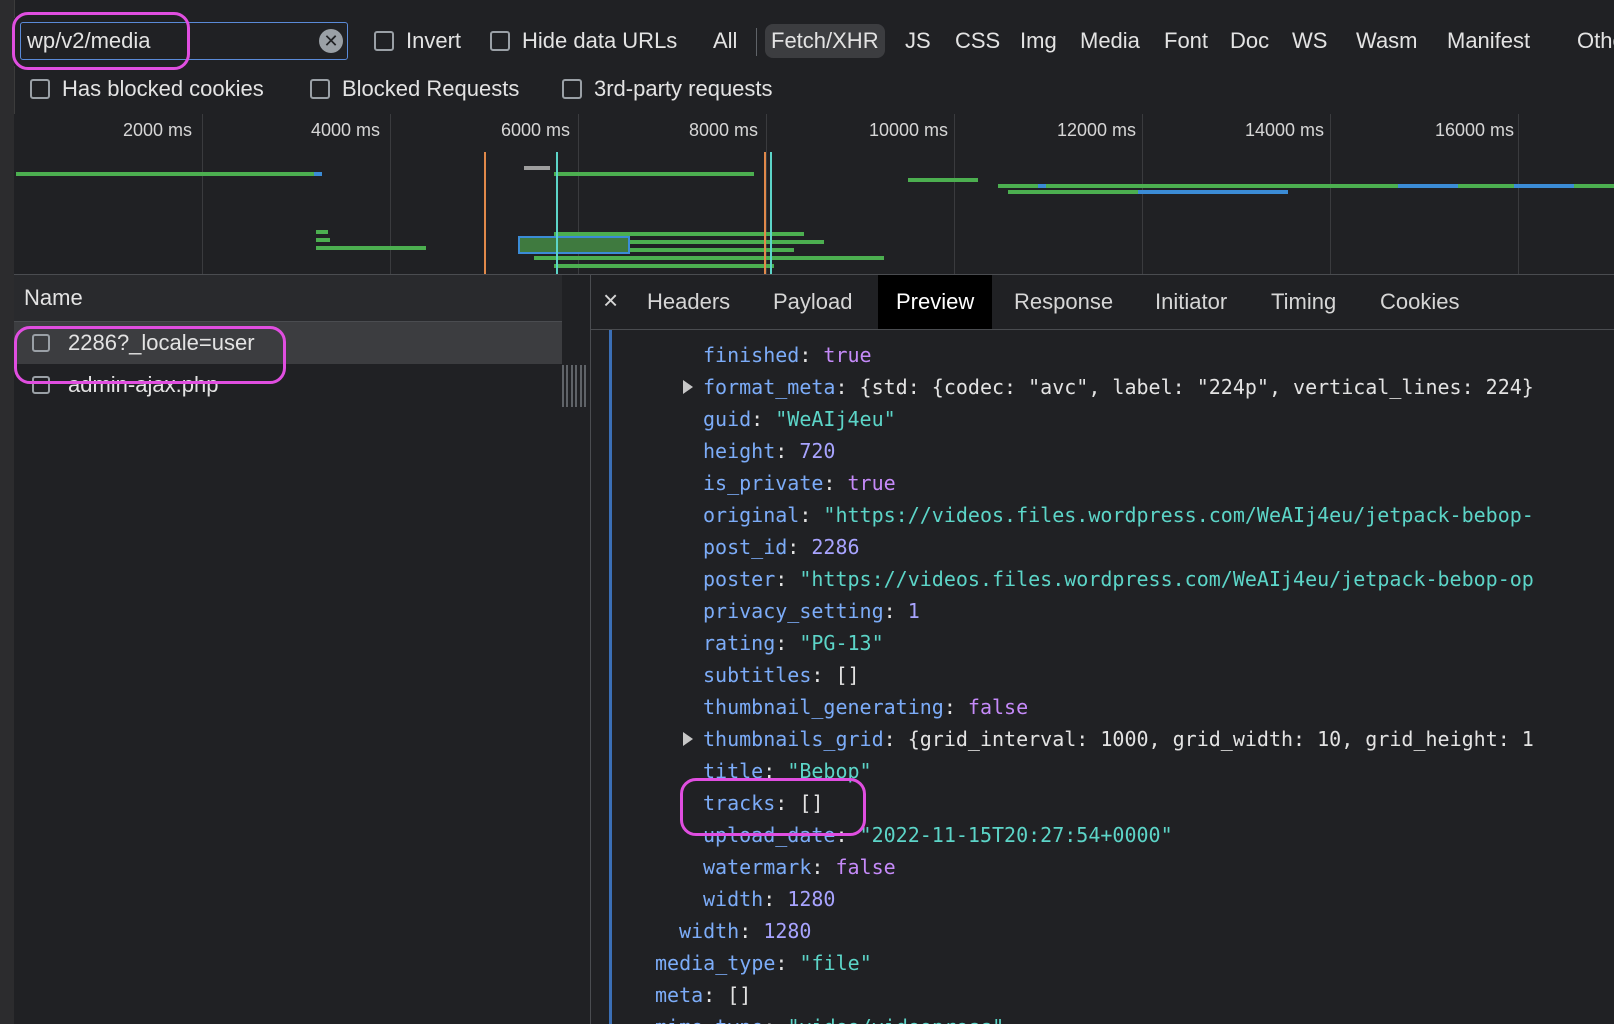 The height and width of the screenshot is (1024, 1614). Describe the element at coordinates (1249, 41) in the screenshot. I see `type-filter-doc: Doc` at that location.